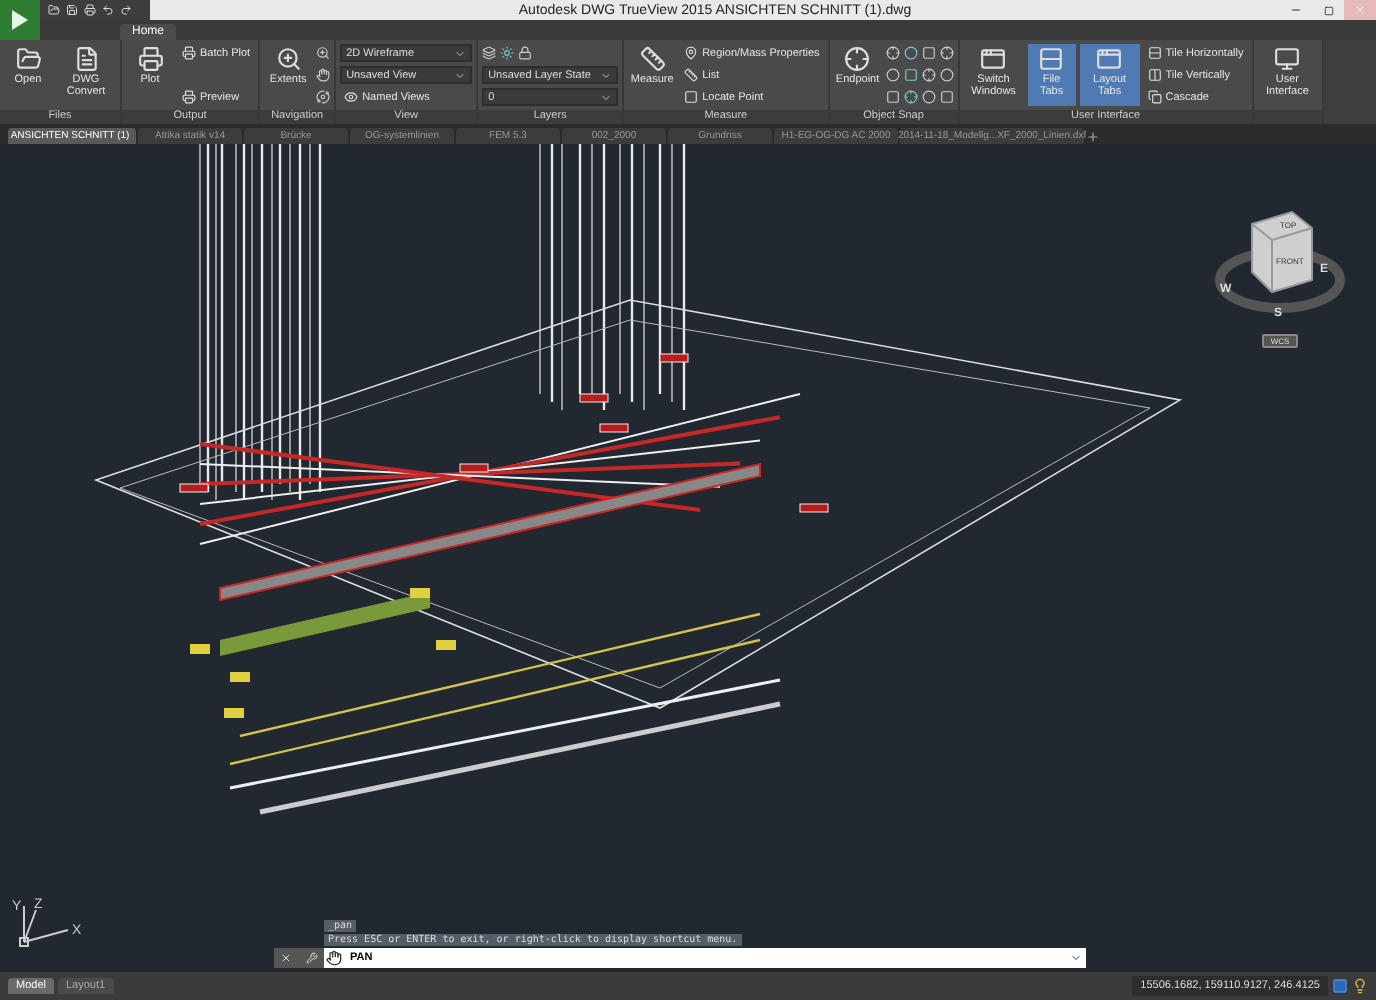 This screenshot has height=1000, width=1376. I want to click on view-cube-drawing, so click(1282, 252).